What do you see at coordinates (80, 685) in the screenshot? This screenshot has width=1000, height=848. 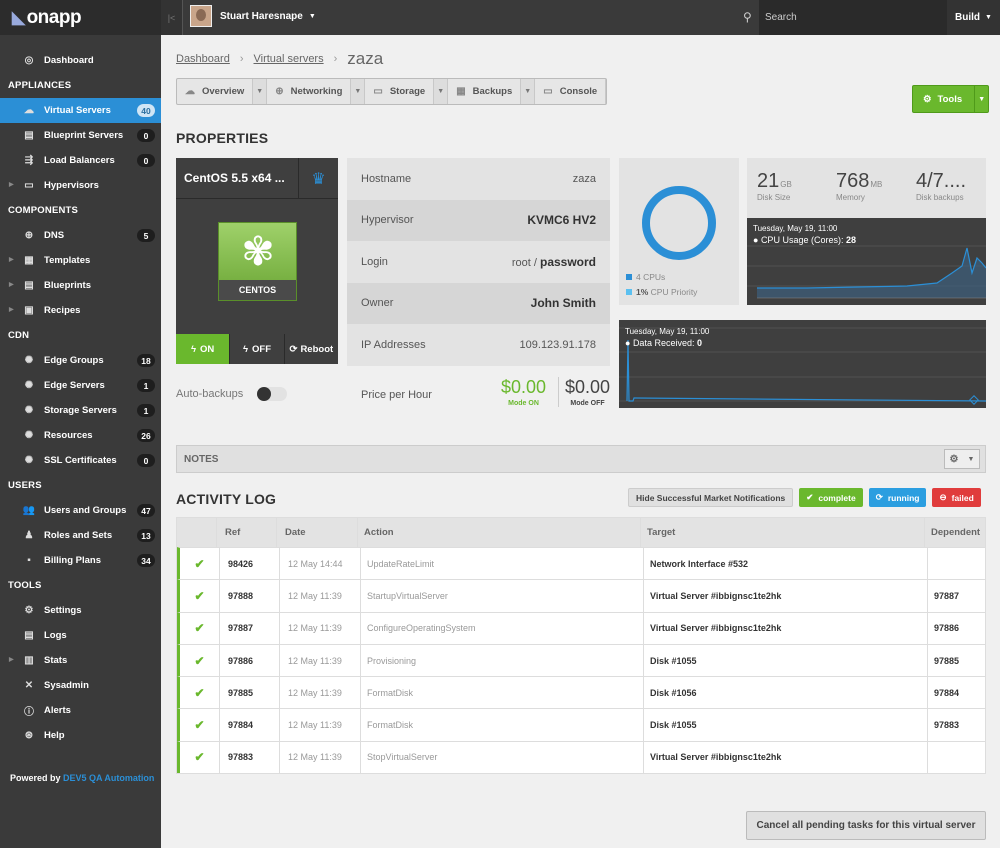 I see `sidebar-item-sysadmin: ✕ Sysadmin` at bounding box center [80, 685].